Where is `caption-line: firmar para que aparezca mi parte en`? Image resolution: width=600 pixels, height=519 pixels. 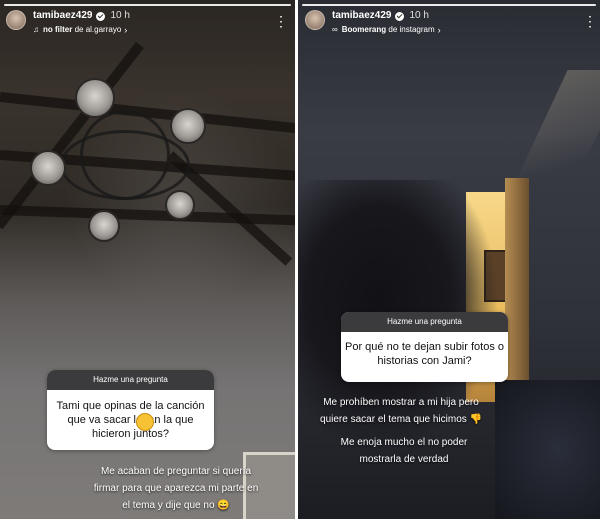
caption-line: firmar para que aparezca mi parte en is located at coordinates (176, 488).